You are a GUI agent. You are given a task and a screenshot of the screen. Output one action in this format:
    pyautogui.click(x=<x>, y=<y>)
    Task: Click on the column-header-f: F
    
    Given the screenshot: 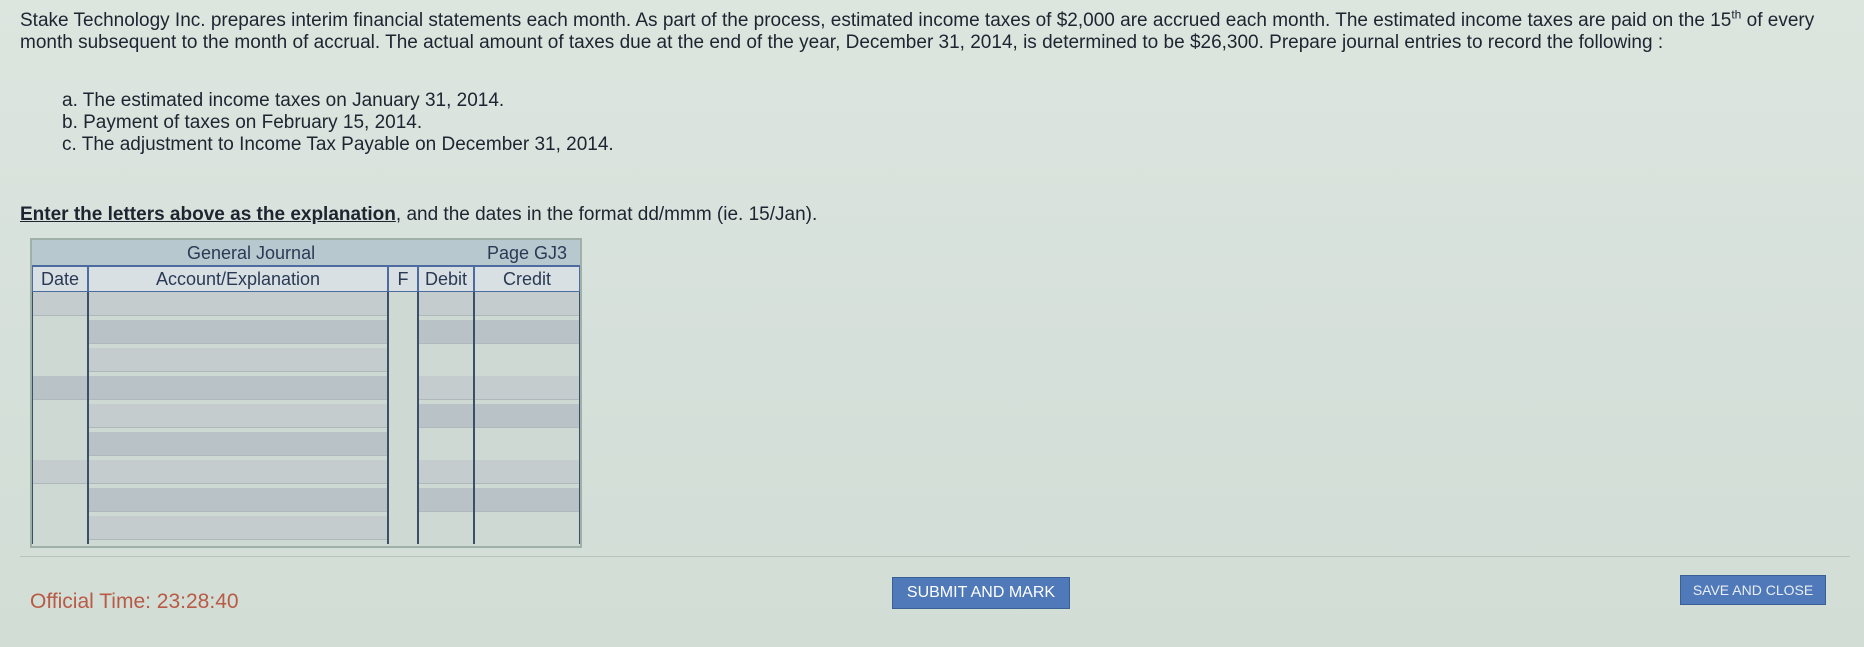 What is the action you would take?
    pyautogui.click(x=403, y=279)
    